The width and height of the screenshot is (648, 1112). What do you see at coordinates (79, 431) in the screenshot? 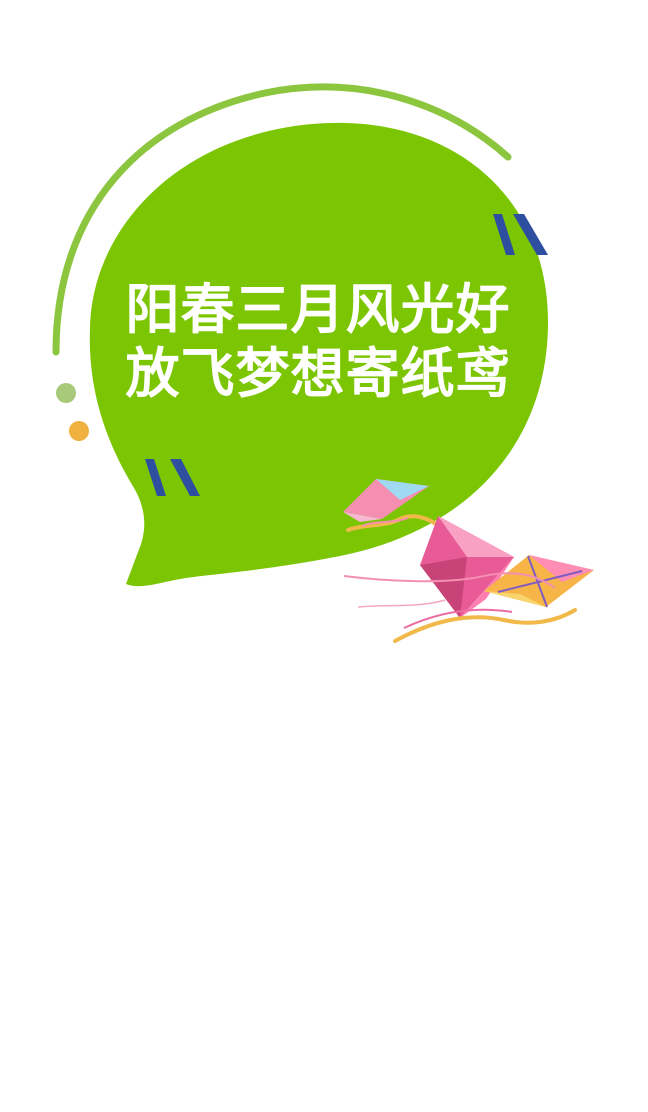
I see `orange-dot` at bounding box center [79, 431].